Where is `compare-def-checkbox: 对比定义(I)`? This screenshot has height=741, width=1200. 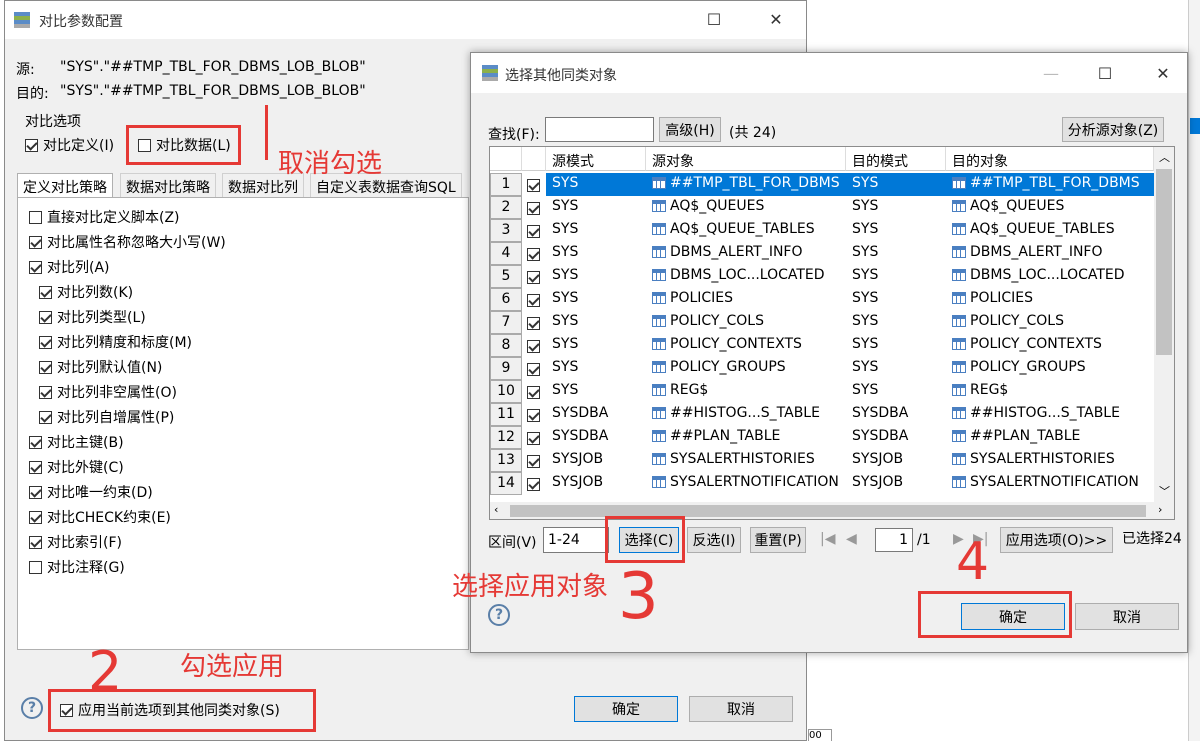
compare-def-checkbox: 对比定义(I) is located at coordinates (69, 145).